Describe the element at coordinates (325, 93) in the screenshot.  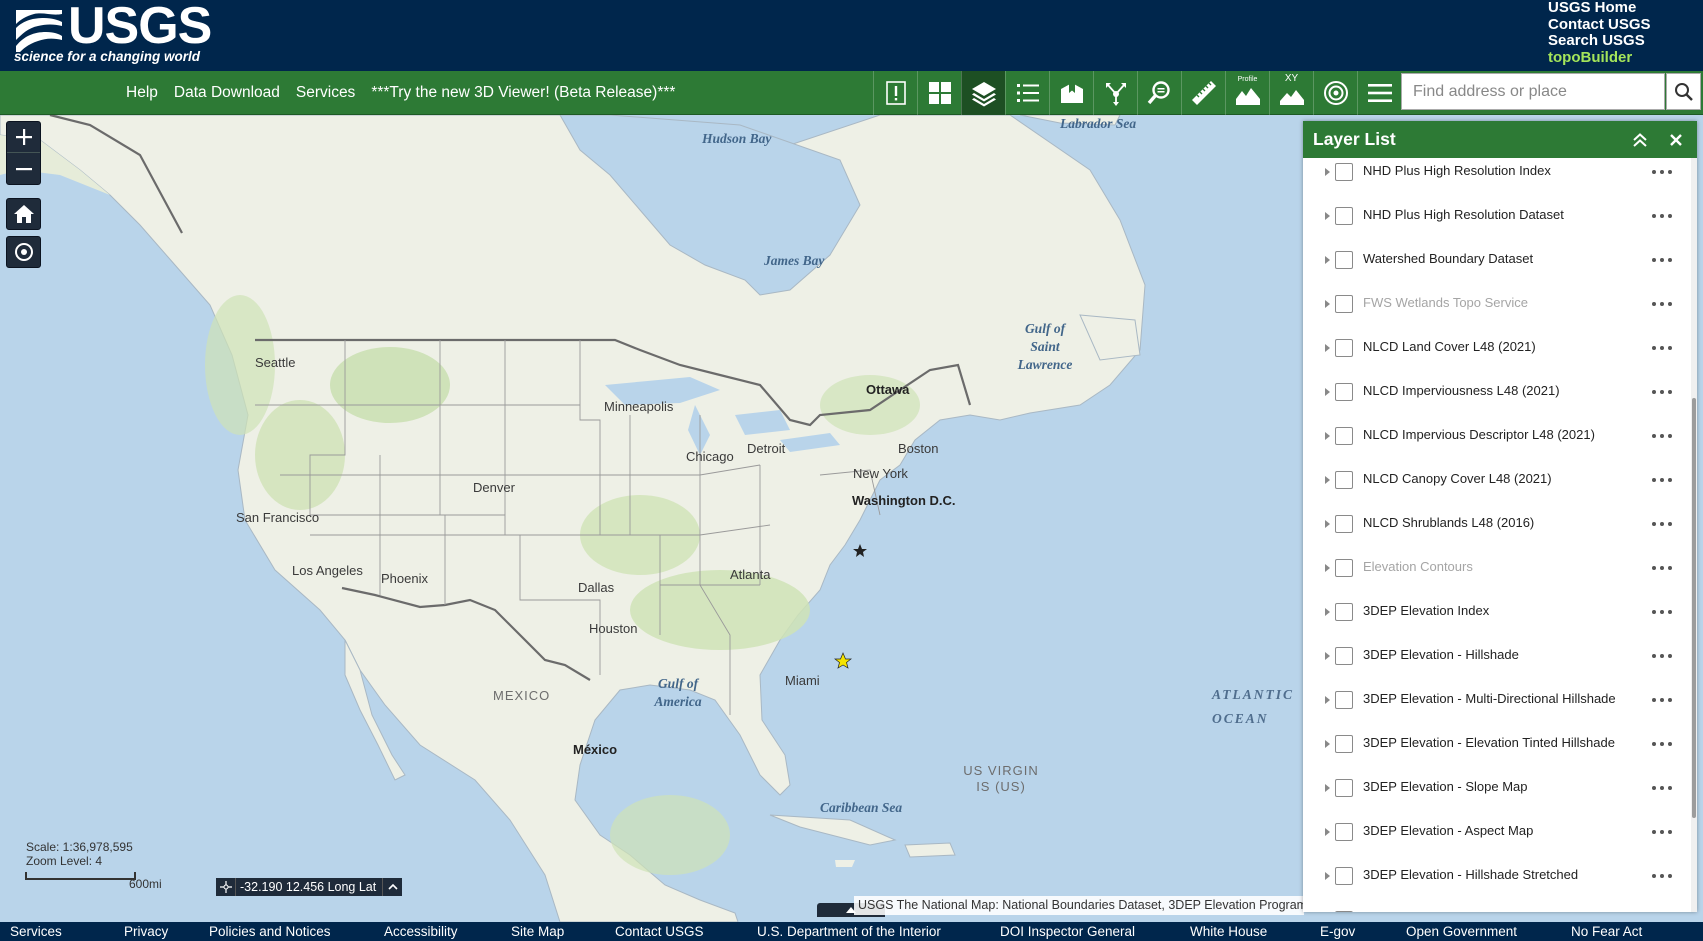
I see `nav-services: Services` at that location.